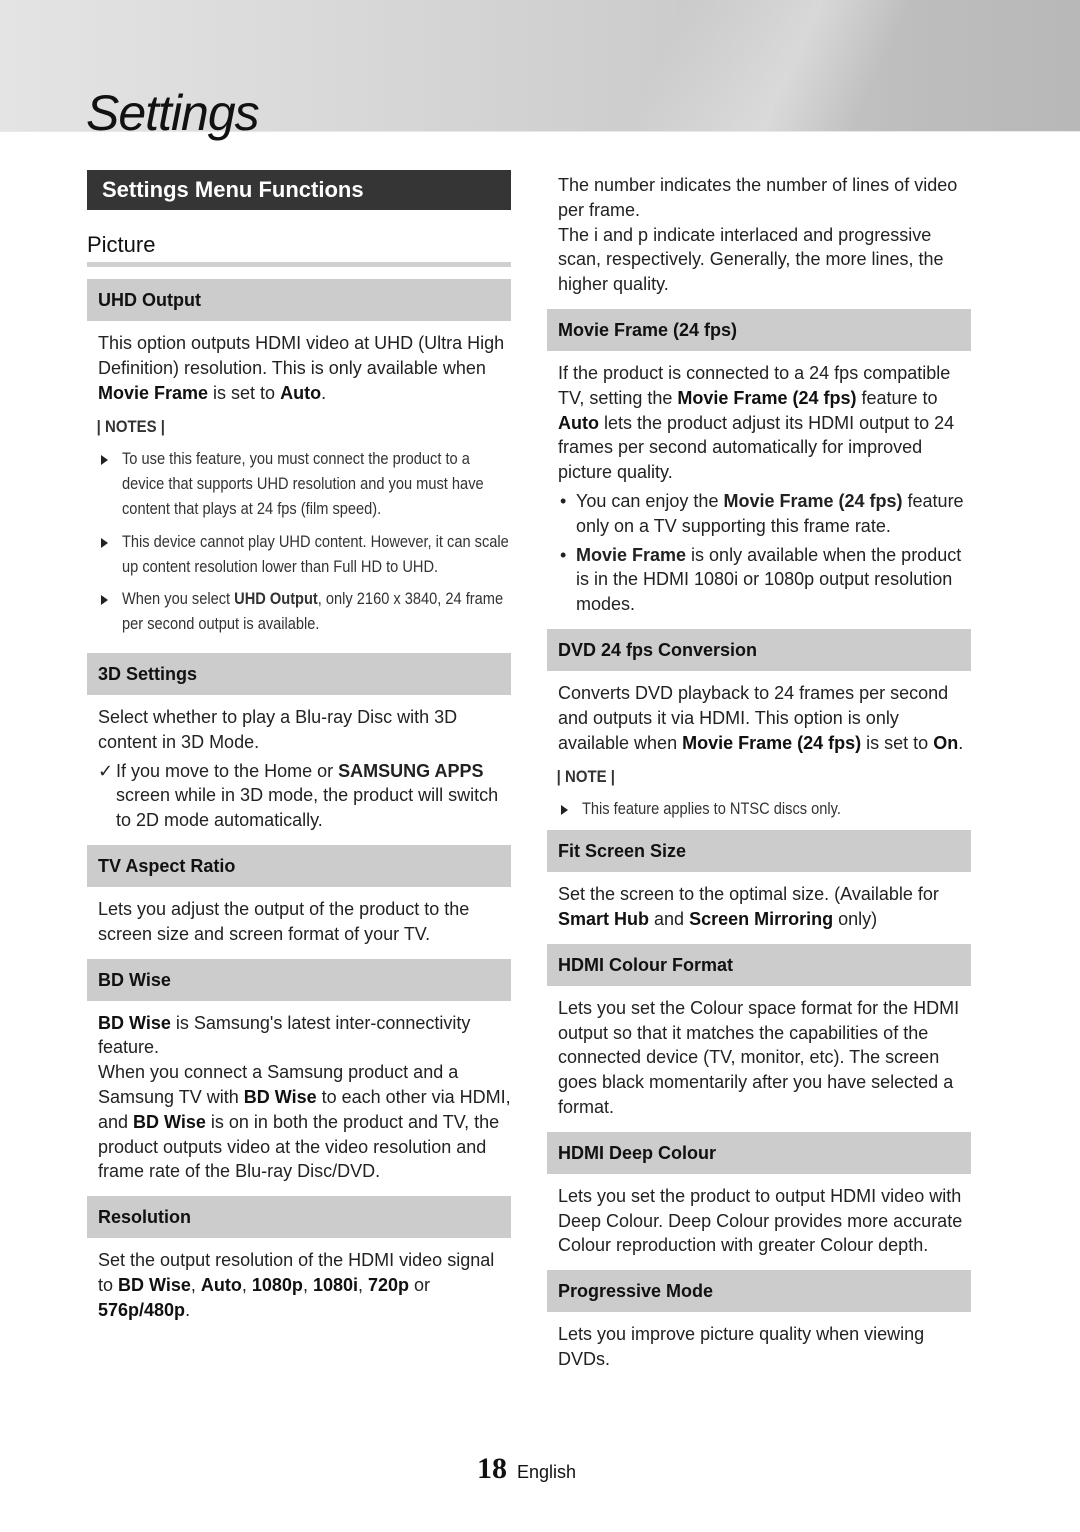  Describe the element at coordinates (142, 1309) in the screenshot. I see `emphasized-term: 576p/480p` at that location.